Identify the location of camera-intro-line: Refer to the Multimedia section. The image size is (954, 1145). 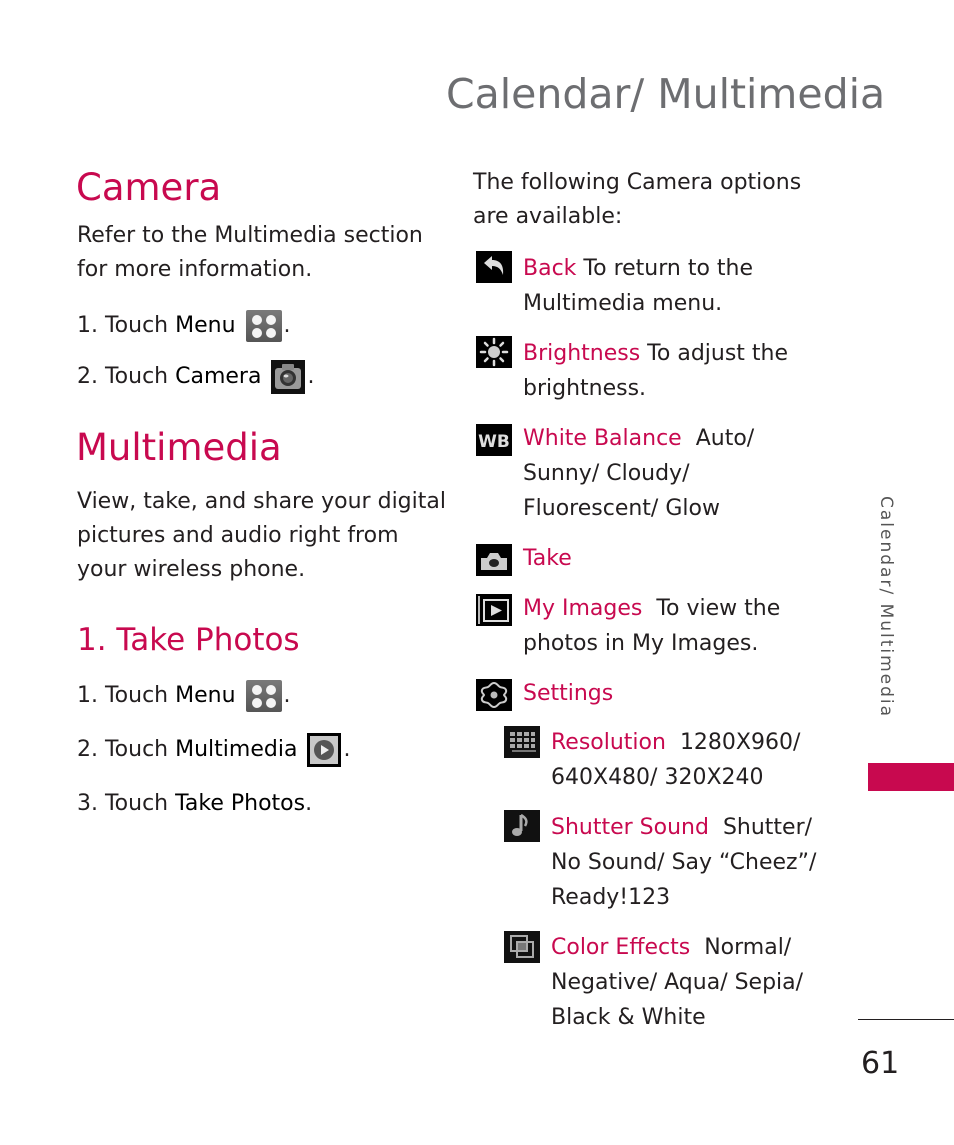
(250, 235).